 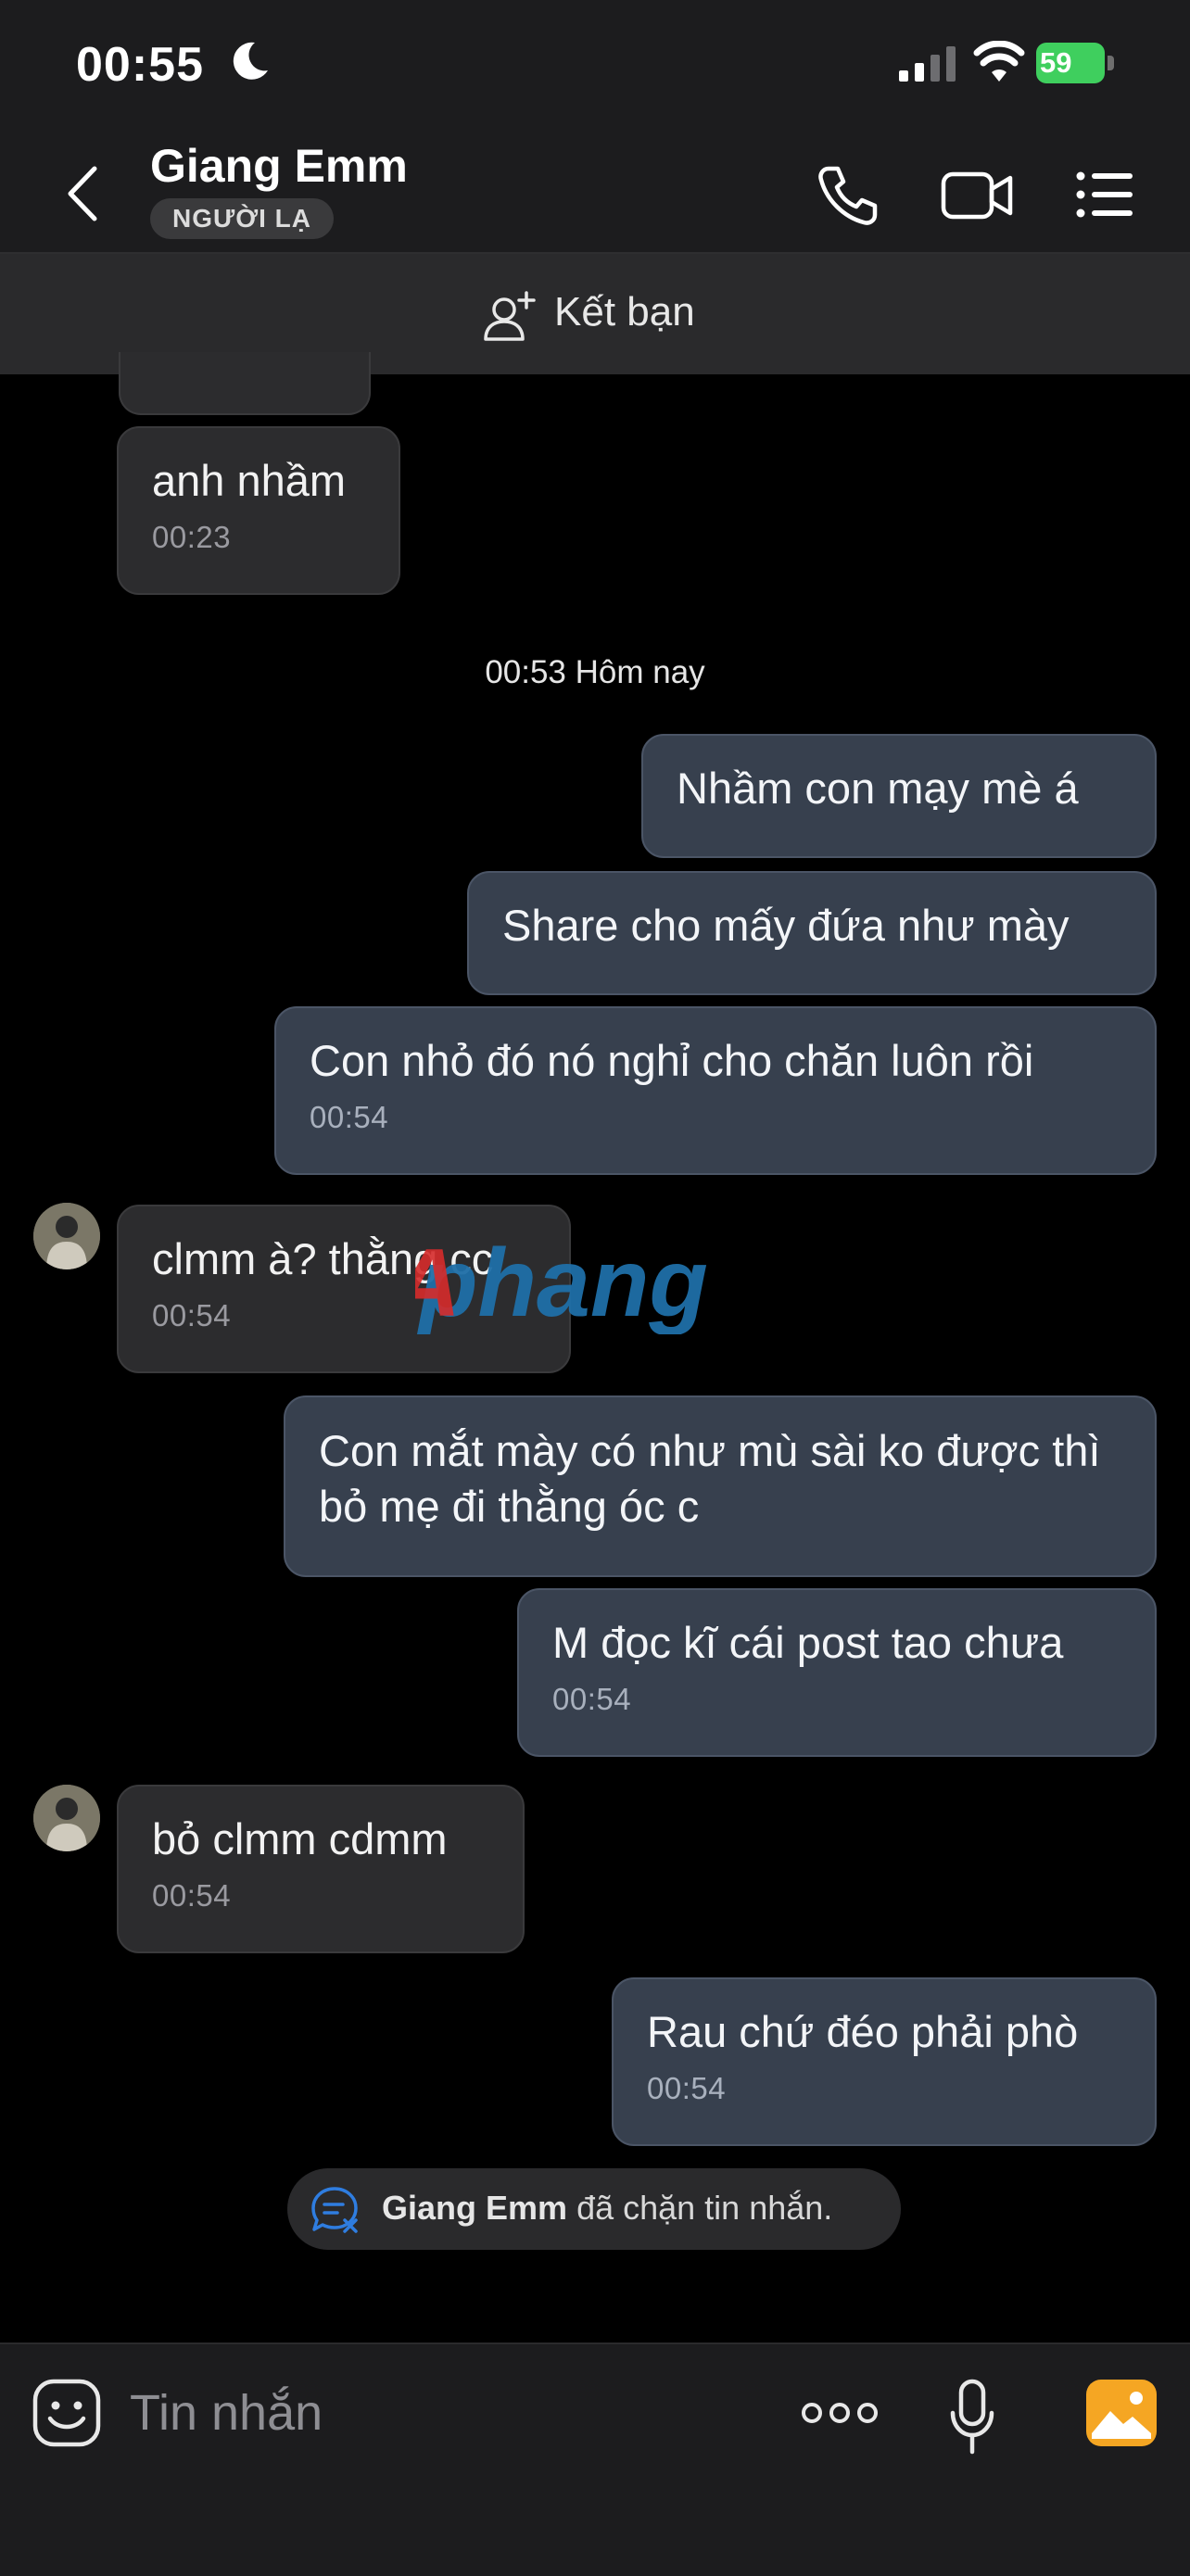 I want to click on message-text: Share cho mấy đứa như mày, so click(x=786, y=925).